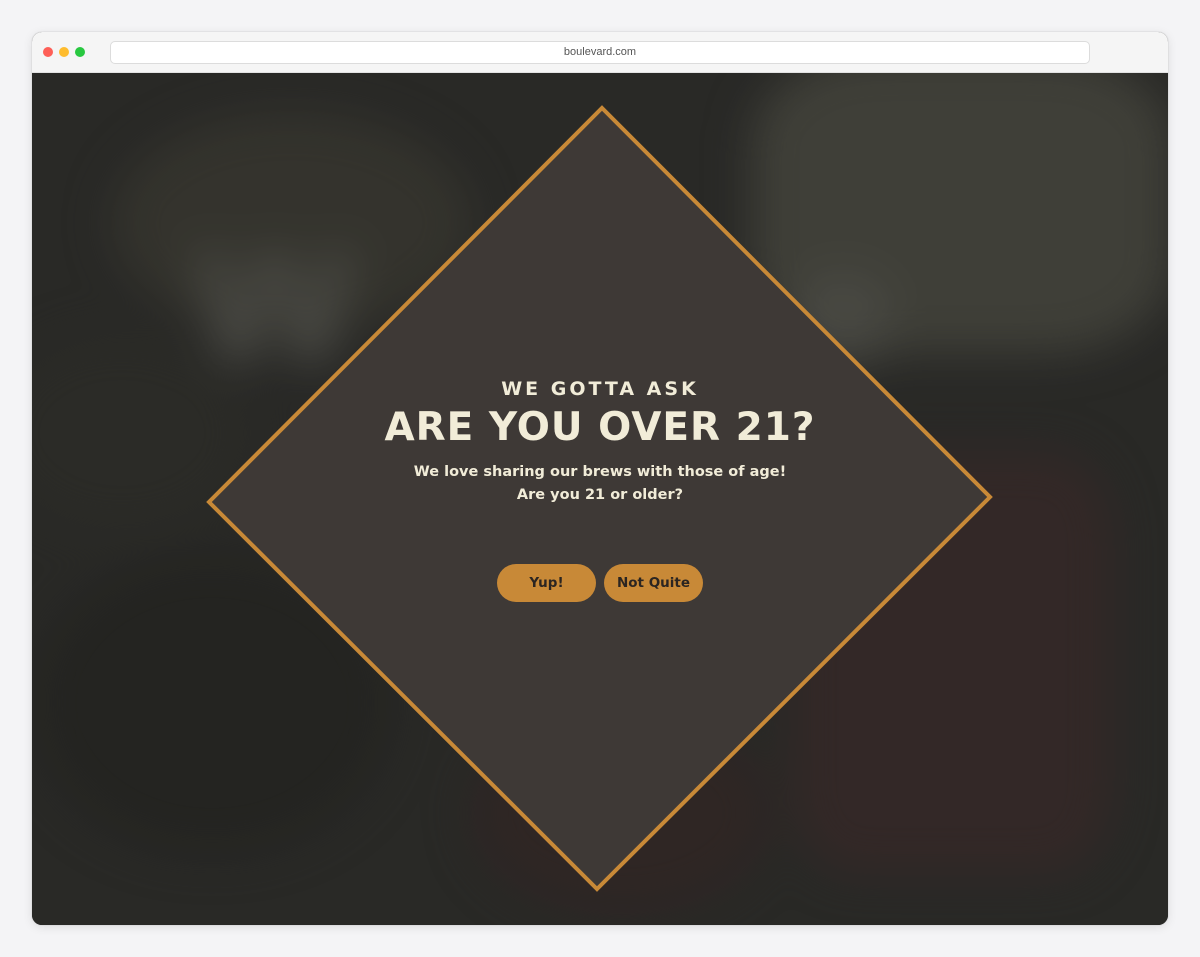 Image resolution: width=1200 pixels, height=957 pixels. What do you see at coordinates (600, 389) in the screenshot?
I see `age-gate-kicker: WE GOTTA ASK` at bounding box center [600, 389].